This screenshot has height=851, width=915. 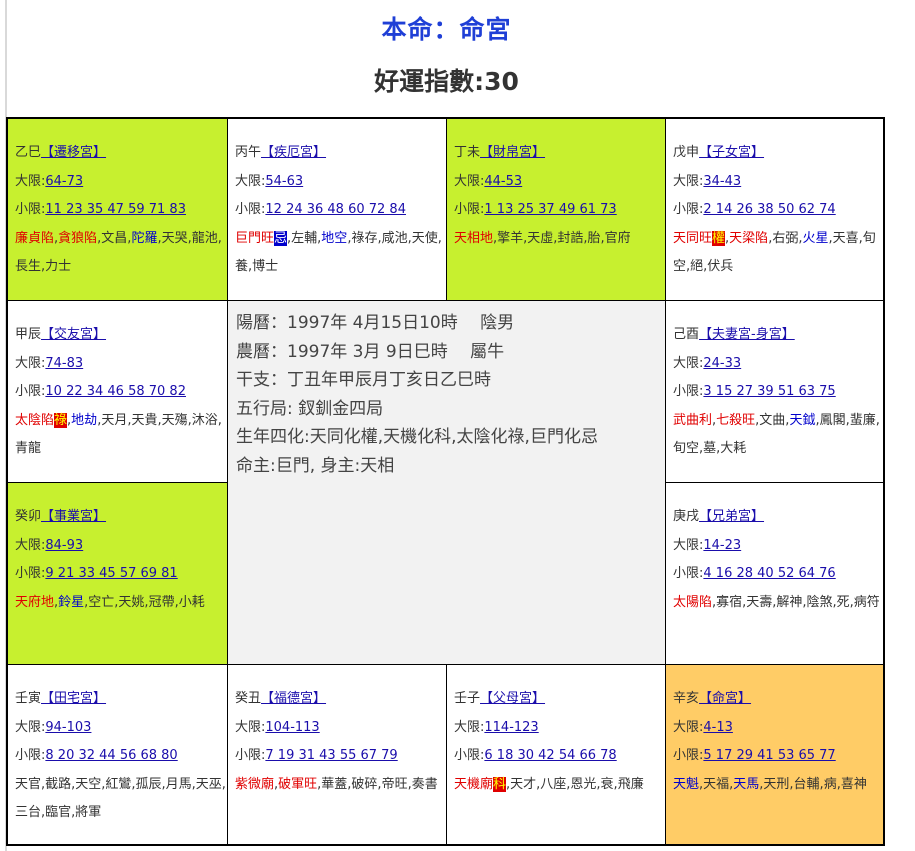 I want to click on star-malefic: 陀羅, so click(x=144, y=238).